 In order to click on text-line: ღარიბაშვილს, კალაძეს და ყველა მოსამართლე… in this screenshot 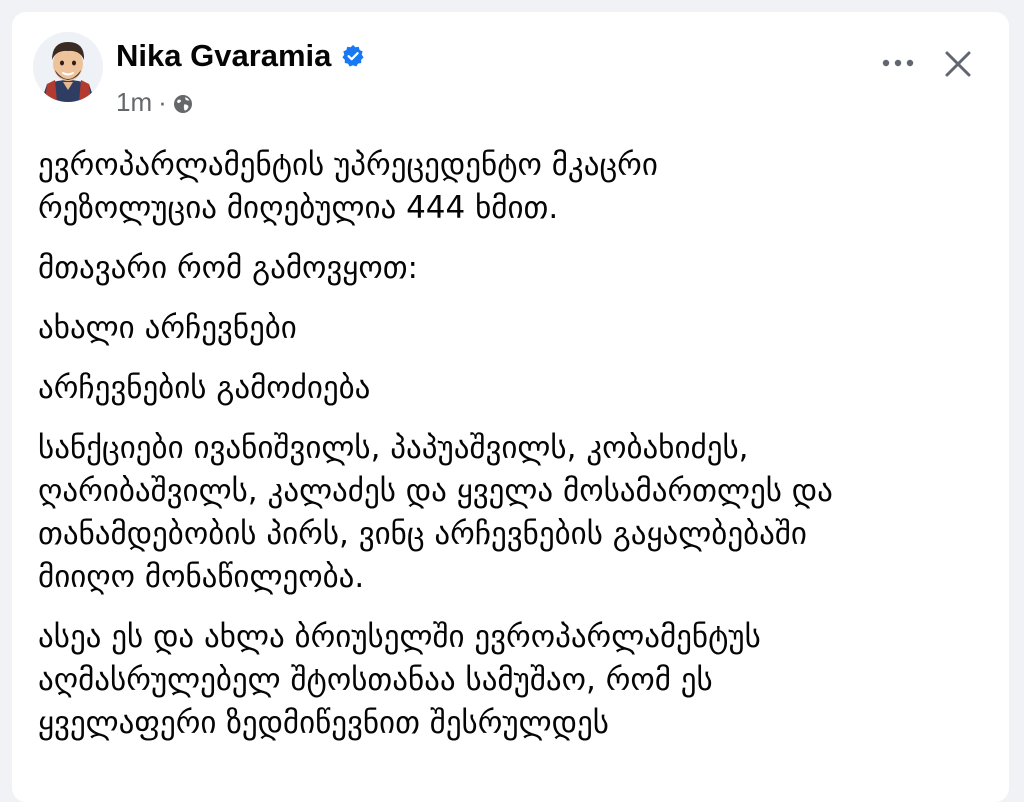, I will do `click(435, 491)`.